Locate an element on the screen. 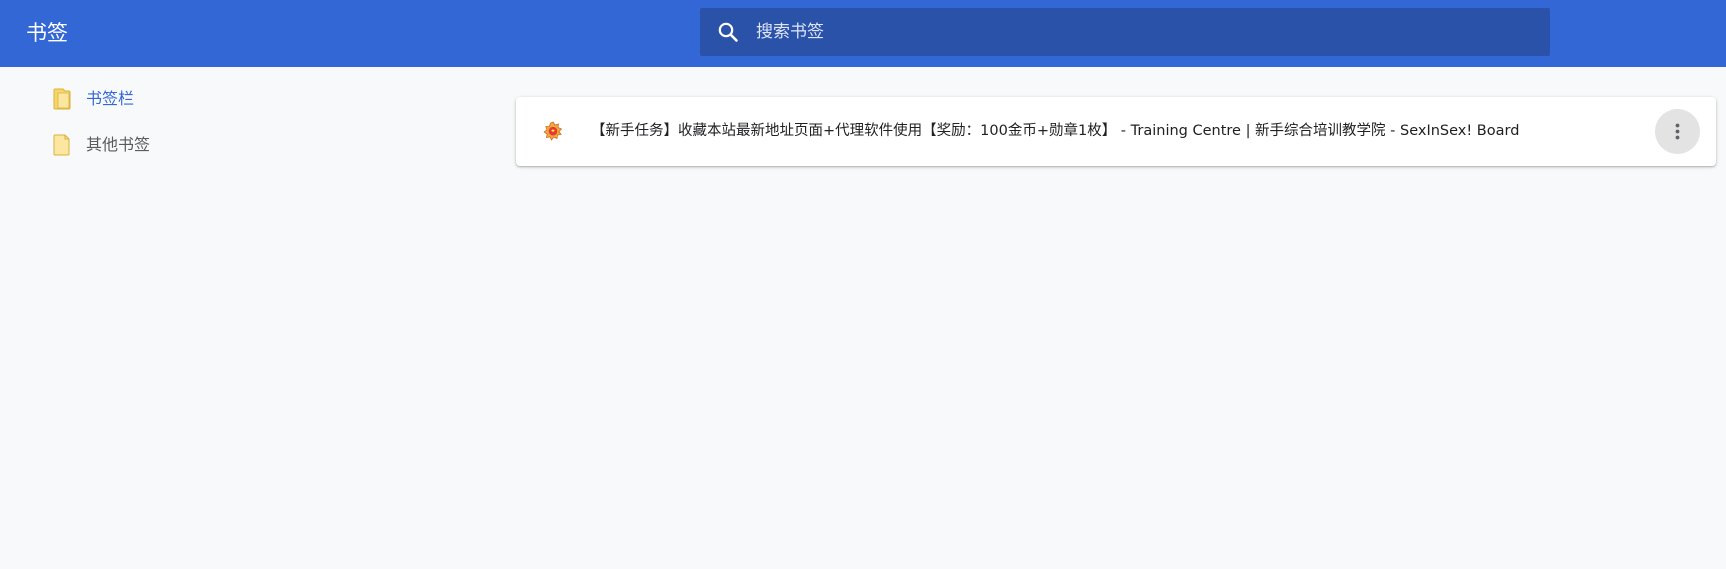  search-icon is located at coordinates (728, 32).